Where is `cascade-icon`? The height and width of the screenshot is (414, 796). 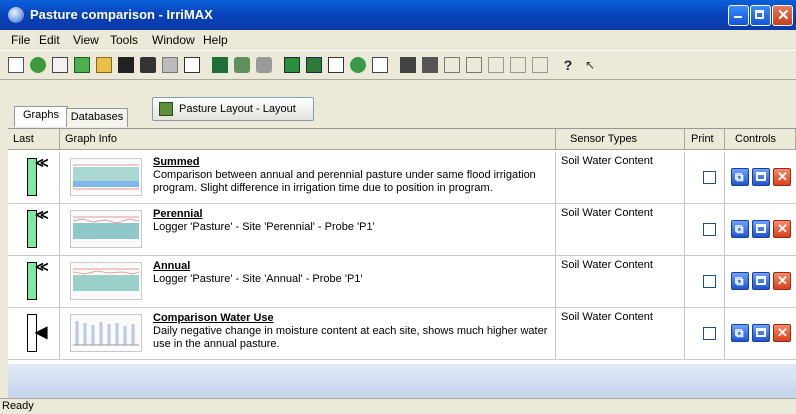
cascade-icon is located at coordinates (540, 65).